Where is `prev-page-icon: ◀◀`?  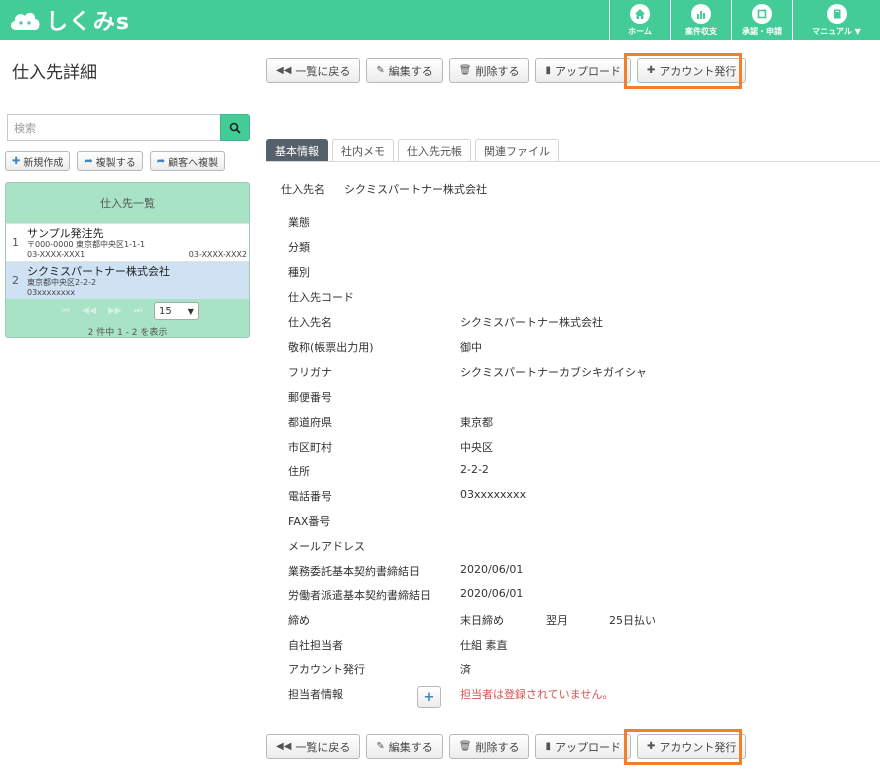 prev-page-icon: ◀◀ is located at coordinates (89, 311).